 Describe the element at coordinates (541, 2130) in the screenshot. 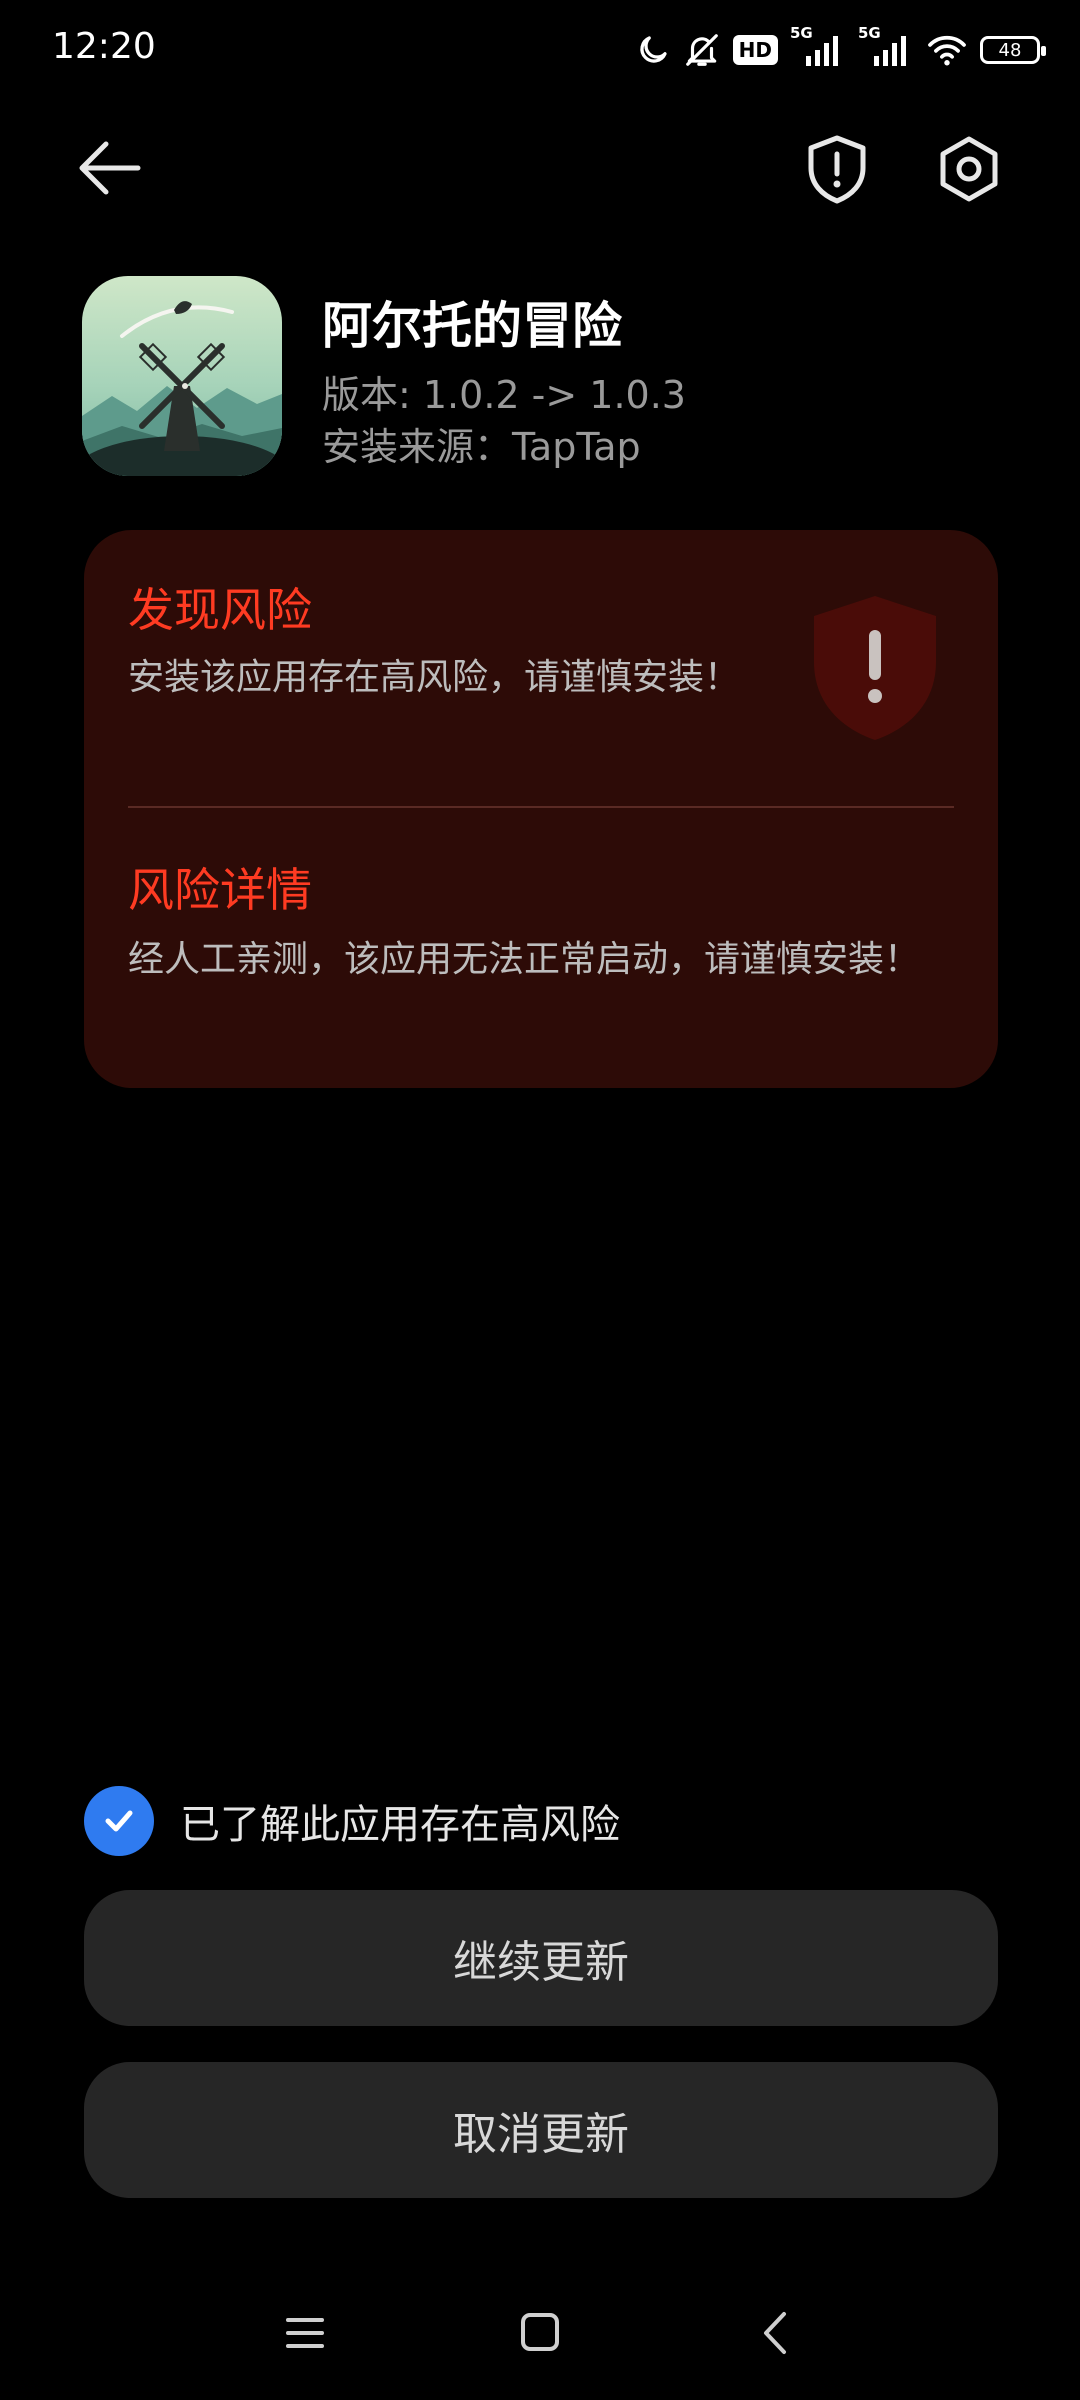

I see `cancel-update-button: 取消更新` at that location.